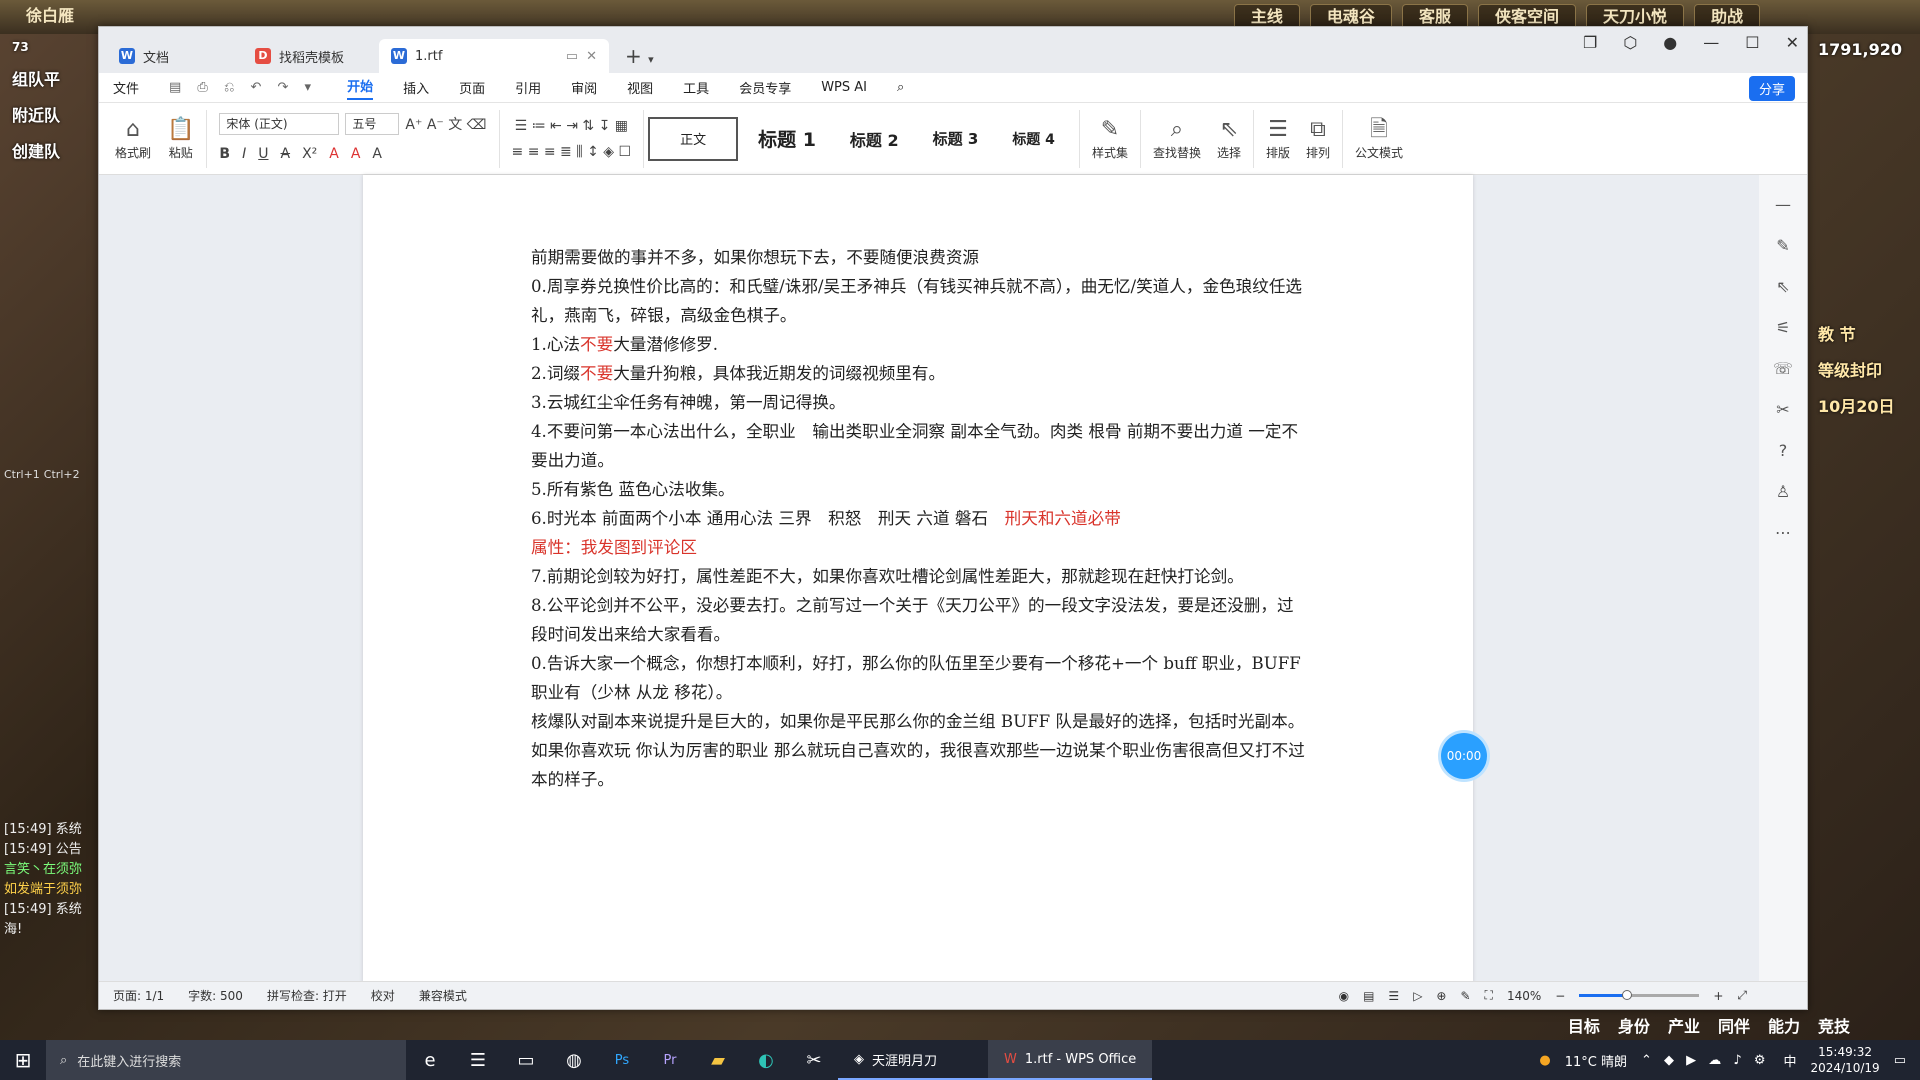  Describe the element at coordinates (874, 139) in the screenshot. I see `style-heading-2: 标题 2` at that location.